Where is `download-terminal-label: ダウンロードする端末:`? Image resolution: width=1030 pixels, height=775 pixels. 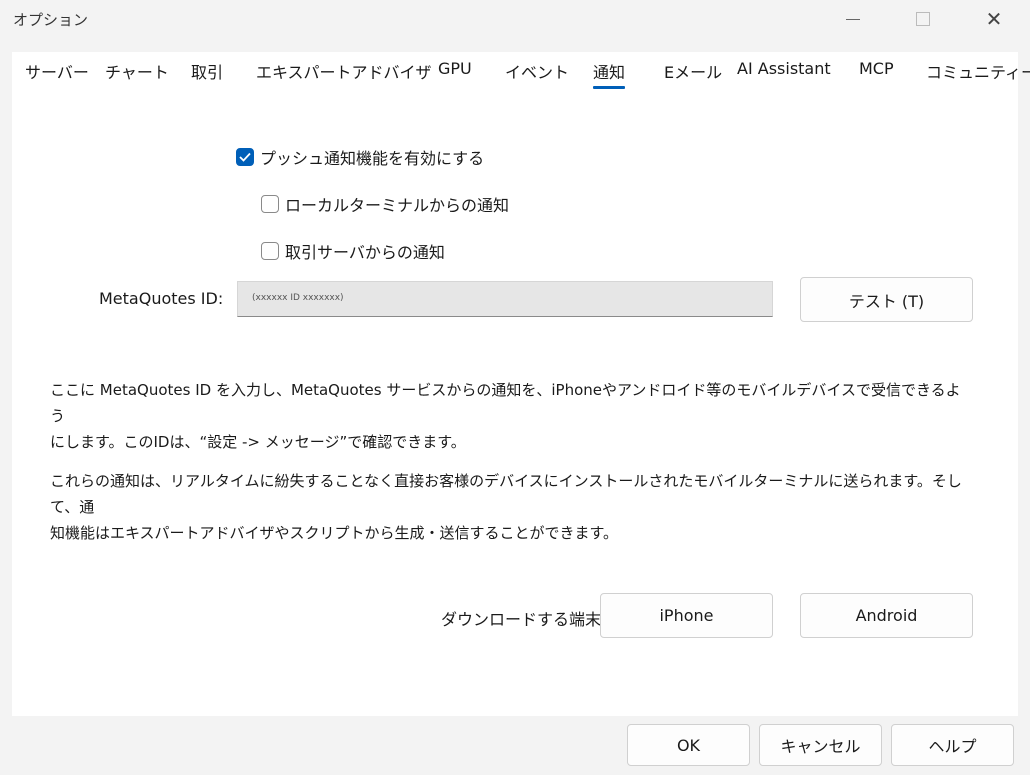
download-terminal-label: ダウンロードする端末: is located at coordinates (524, 619).